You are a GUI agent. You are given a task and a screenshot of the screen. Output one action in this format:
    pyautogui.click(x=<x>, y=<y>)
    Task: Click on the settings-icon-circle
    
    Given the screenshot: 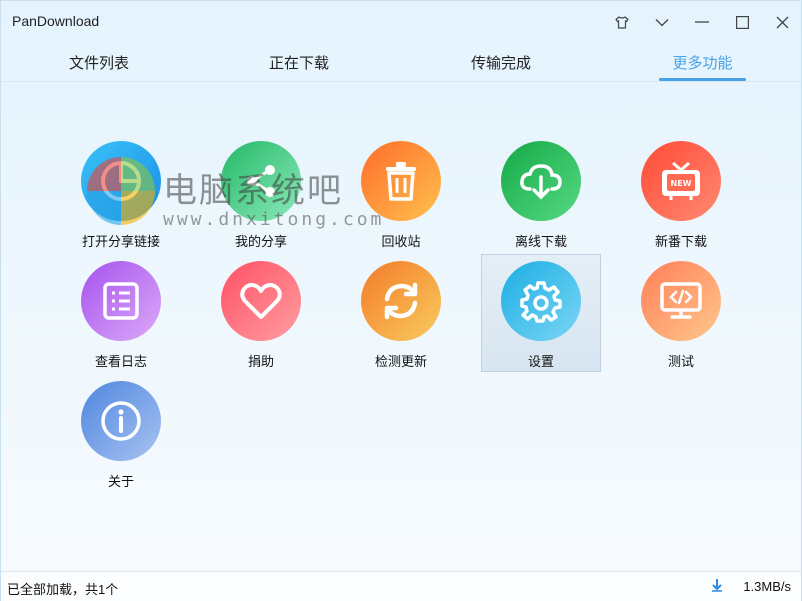 What is the action you would take?
    pyautogui.click(x=541, y=301)
    